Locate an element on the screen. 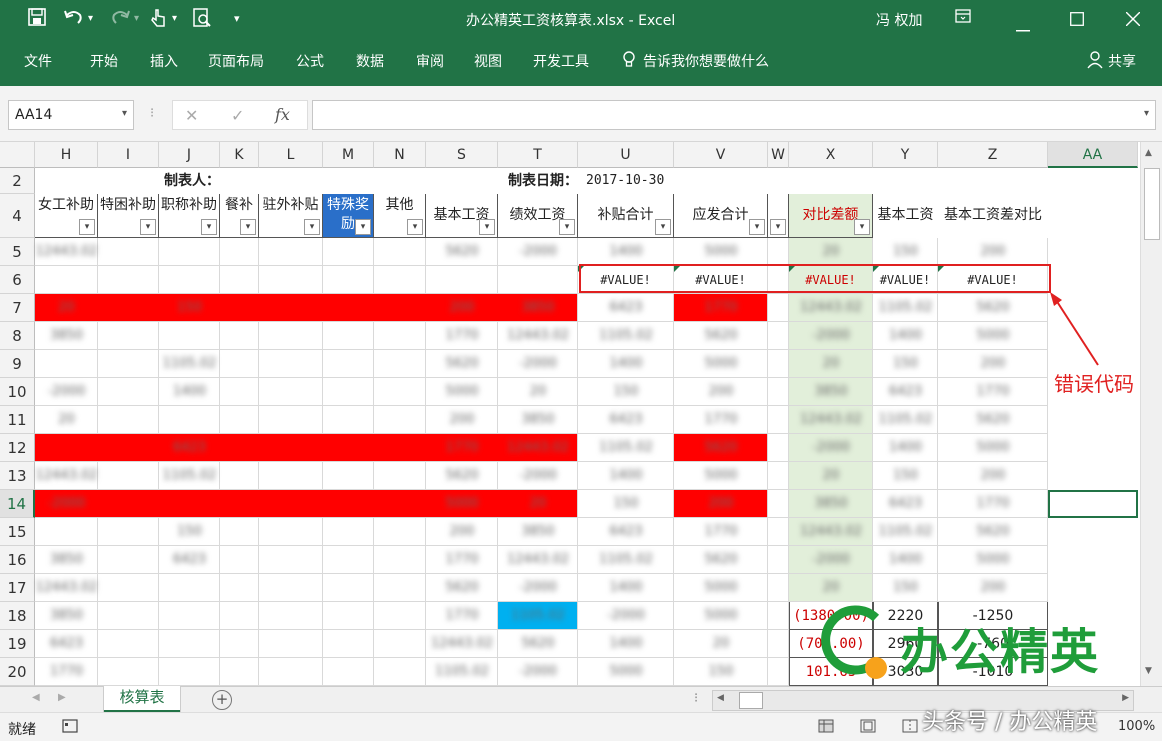  horizontal-scroll-thumb is located at coordinates (751, 700).